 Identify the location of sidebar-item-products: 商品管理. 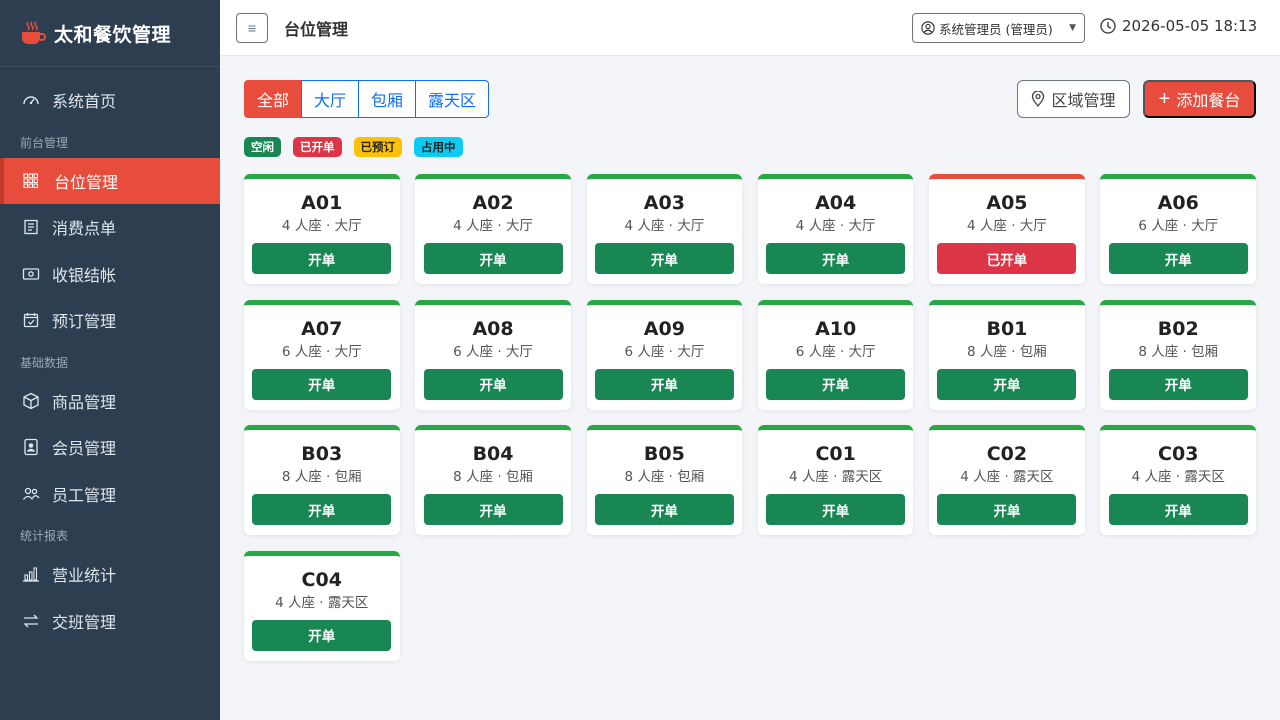
(110, 401).